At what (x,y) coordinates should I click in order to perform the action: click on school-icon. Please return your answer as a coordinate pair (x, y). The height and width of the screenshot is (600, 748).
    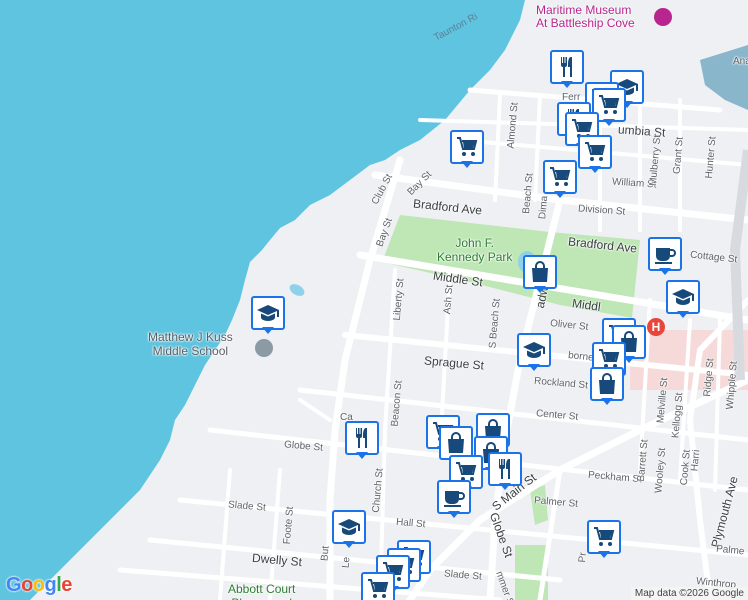
    Looking at the image, I should click on (264, 348).